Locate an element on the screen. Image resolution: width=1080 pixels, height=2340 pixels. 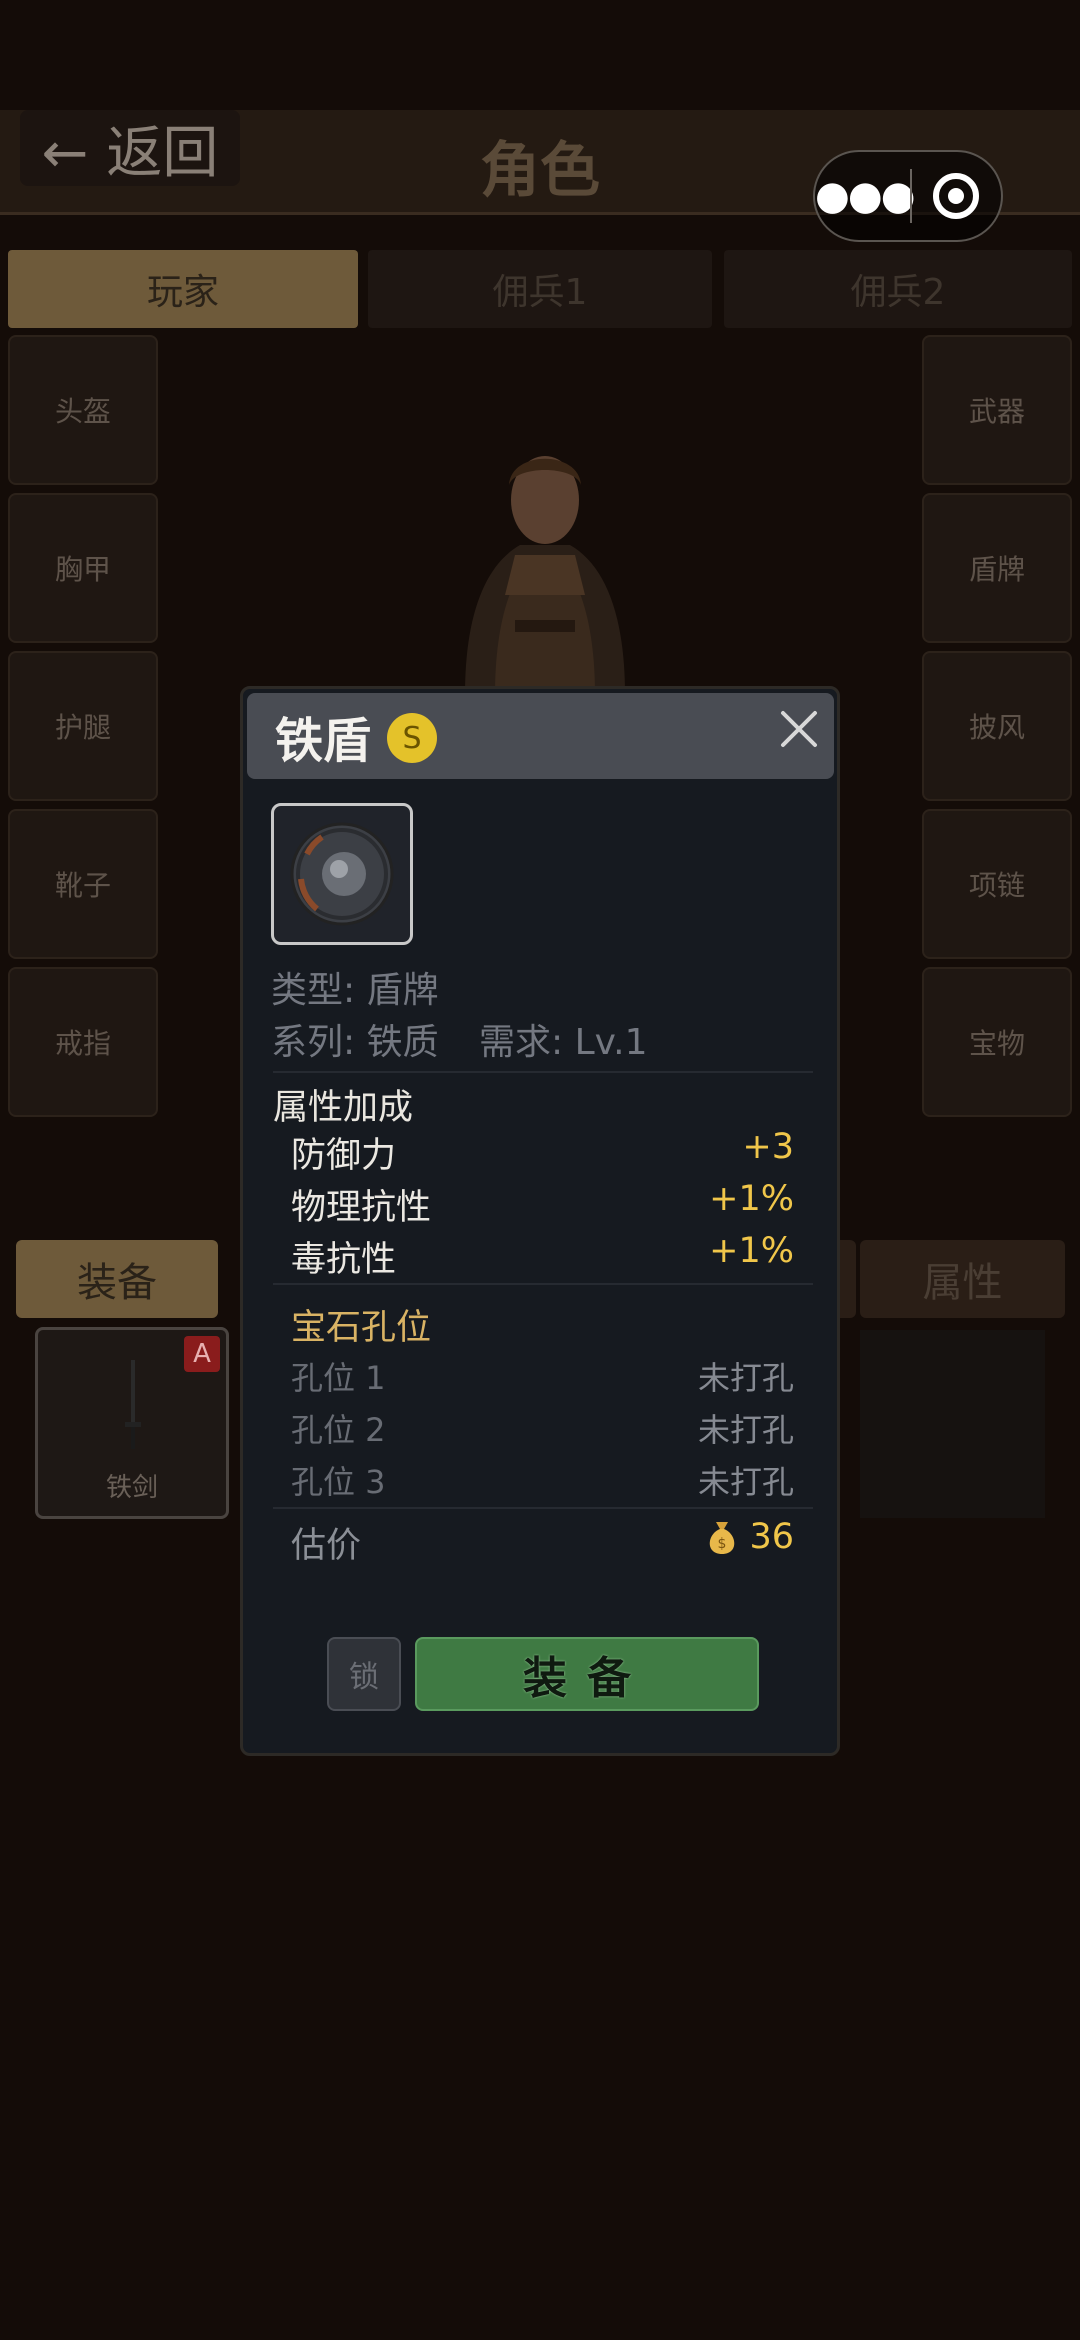
sword-icon is located at coordinates (133, 1404).